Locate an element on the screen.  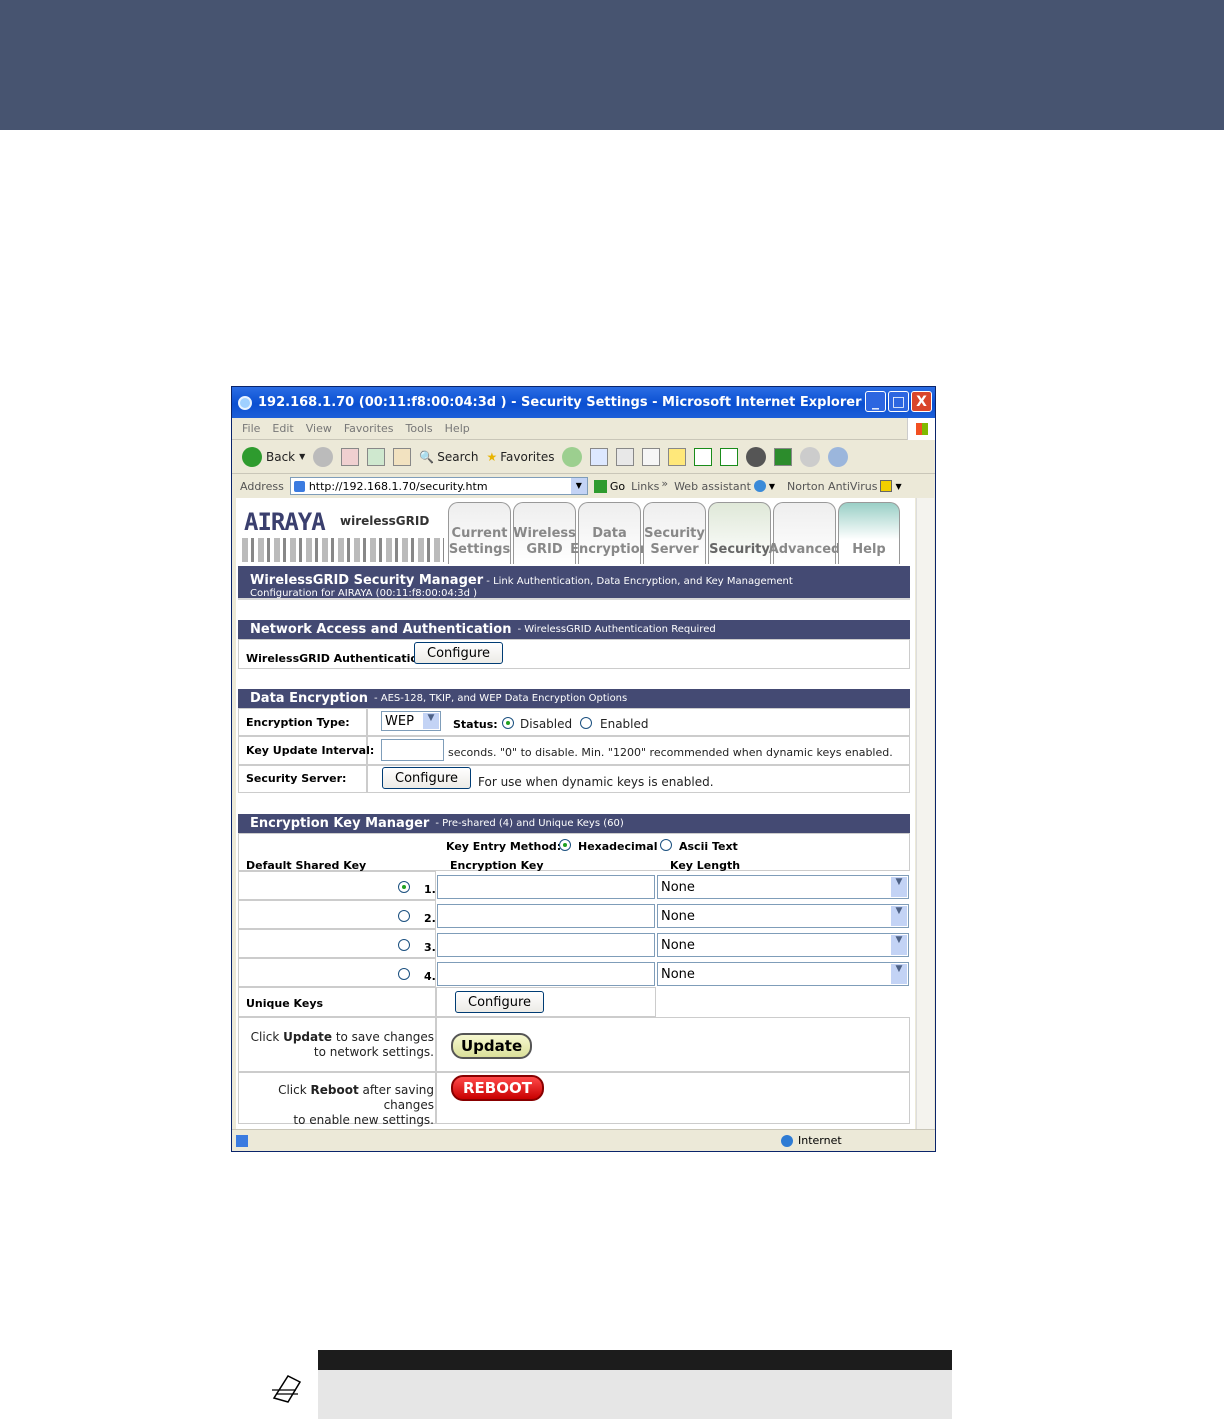
chat-icon is located at coordinates (810, 456).